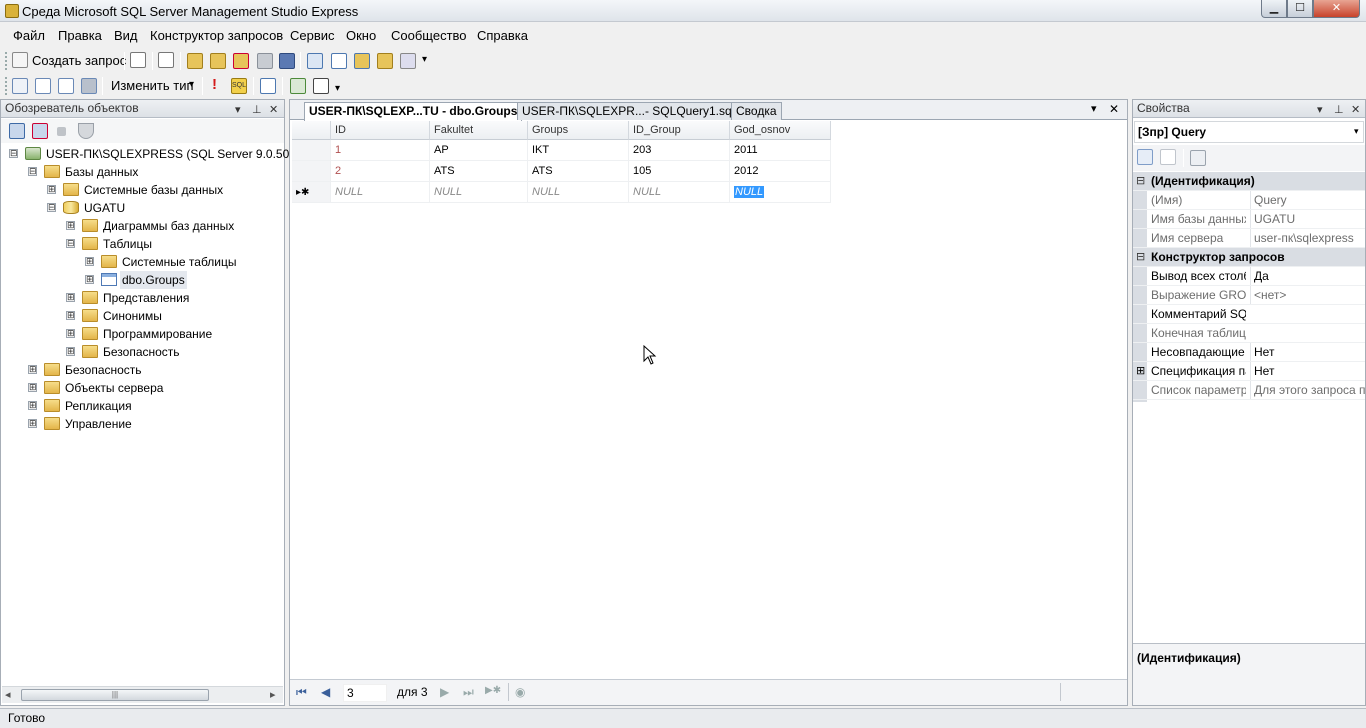 This screenshot has height=728, width=1366. I want to click on tree-node-diagrams: ⊞ Диаграммы баз данных, so click(142, 226).